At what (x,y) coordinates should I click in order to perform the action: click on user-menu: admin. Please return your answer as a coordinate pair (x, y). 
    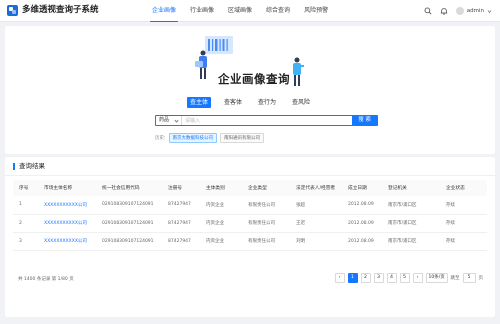
    Looking at the image, I should click on (473, 11).